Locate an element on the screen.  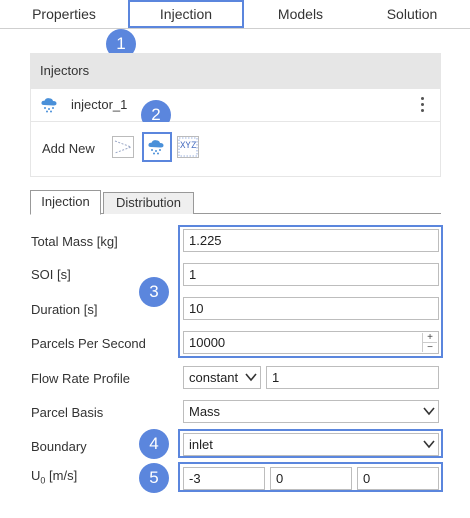
boundary-select: inlet is located at coordinates (311, 444).